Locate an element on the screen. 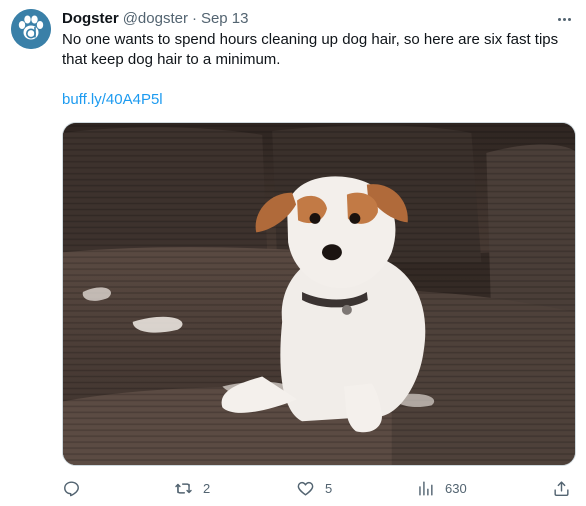  tweet-date: Sep 13 is located at coordinates (225, 18).